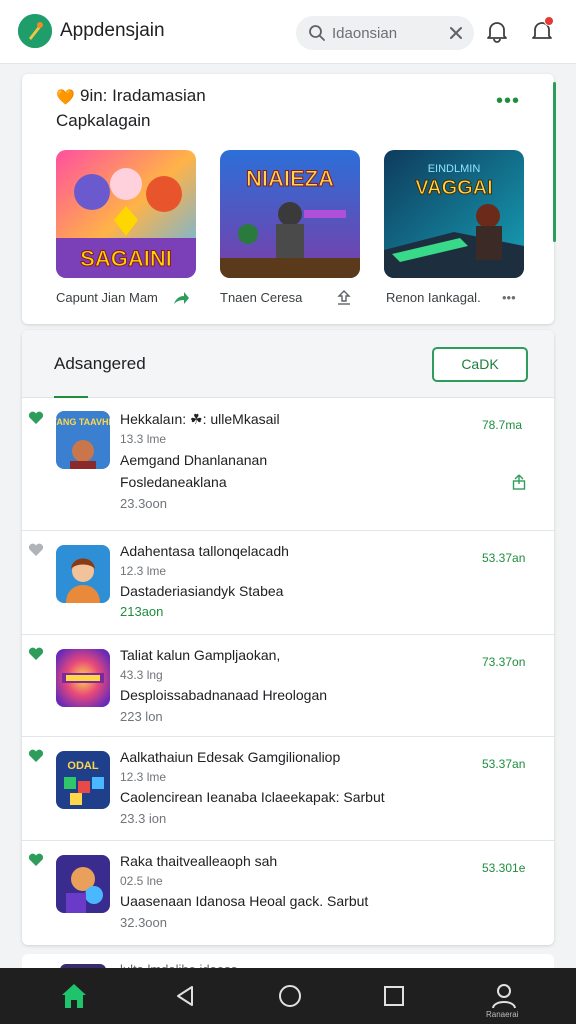 The height and width of the screenshot is (1024, 576). Describe the element at coordinates (230, 757) in the screenshot. I see `app-title: Aalkathaiun Edesak Gamgilionaliop` at that location.